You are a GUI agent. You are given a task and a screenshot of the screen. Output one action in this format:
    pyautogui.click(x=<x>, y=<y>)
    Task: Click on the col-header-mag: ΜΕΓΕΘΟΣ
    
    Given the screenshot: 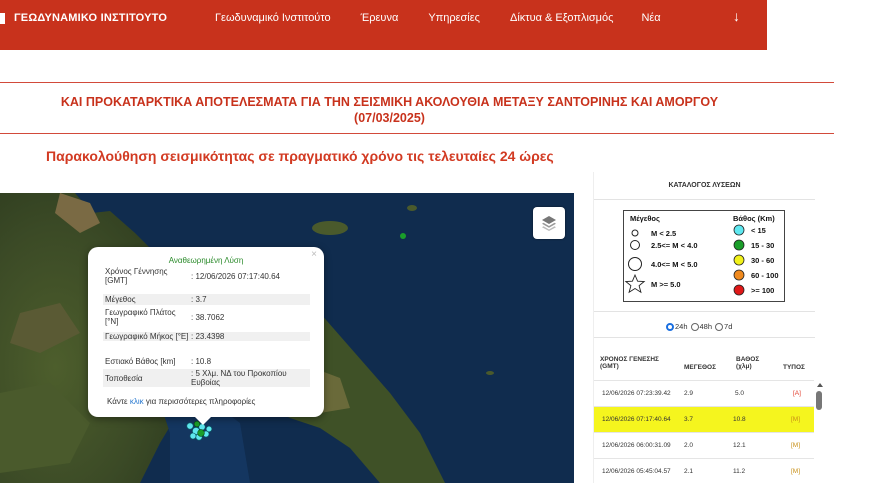 What is the action you would take?
    pyautogui.click(x=700, y=367)
    